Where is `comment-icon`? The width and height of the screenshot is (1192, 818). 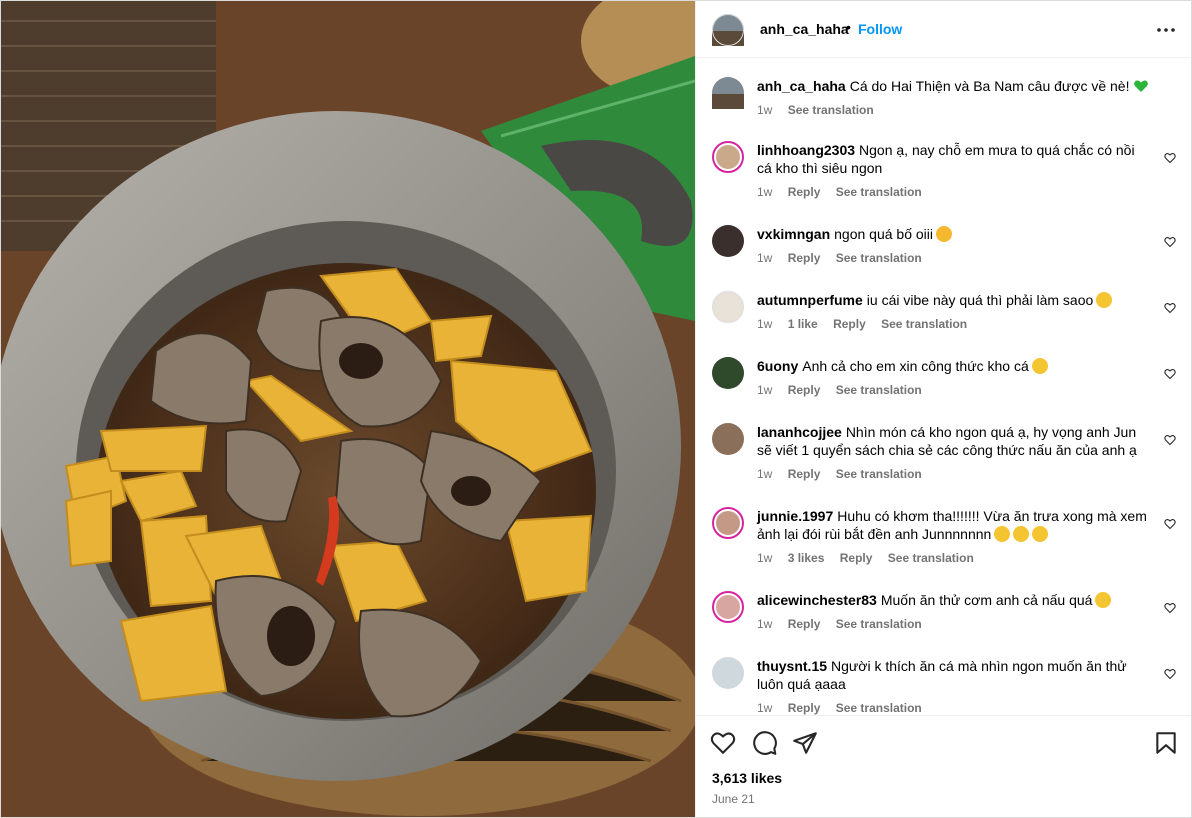 comment-icon is located at coordinates (765, 743).